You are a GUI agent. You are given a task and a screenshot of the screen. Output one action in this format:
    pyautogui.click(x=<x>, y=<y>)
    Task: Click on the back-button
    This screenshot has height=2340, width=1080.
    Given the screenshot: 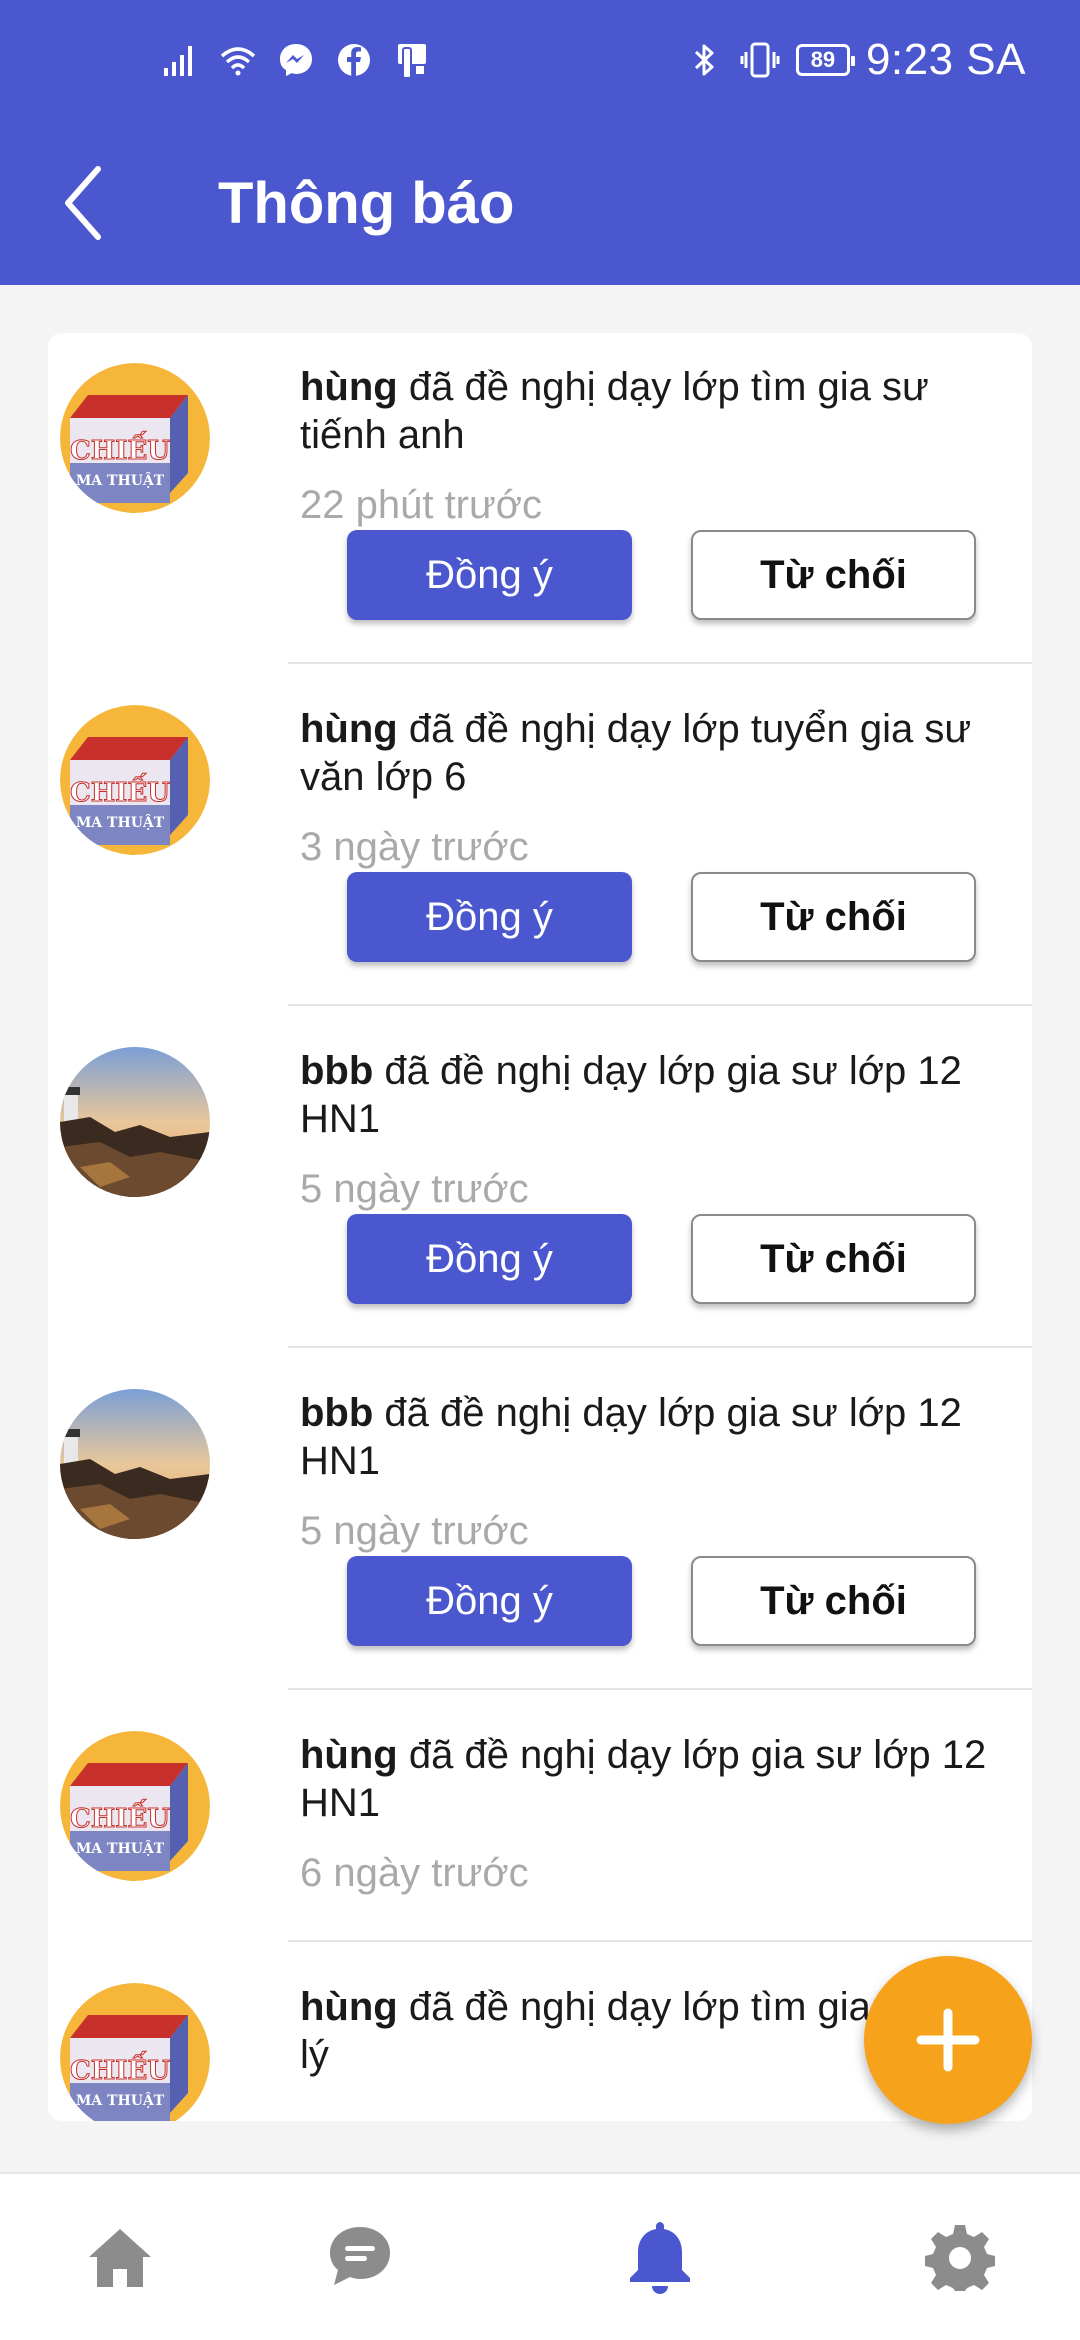 What is the action you would take?
    pyautogui.click(x=83, y=203)
    